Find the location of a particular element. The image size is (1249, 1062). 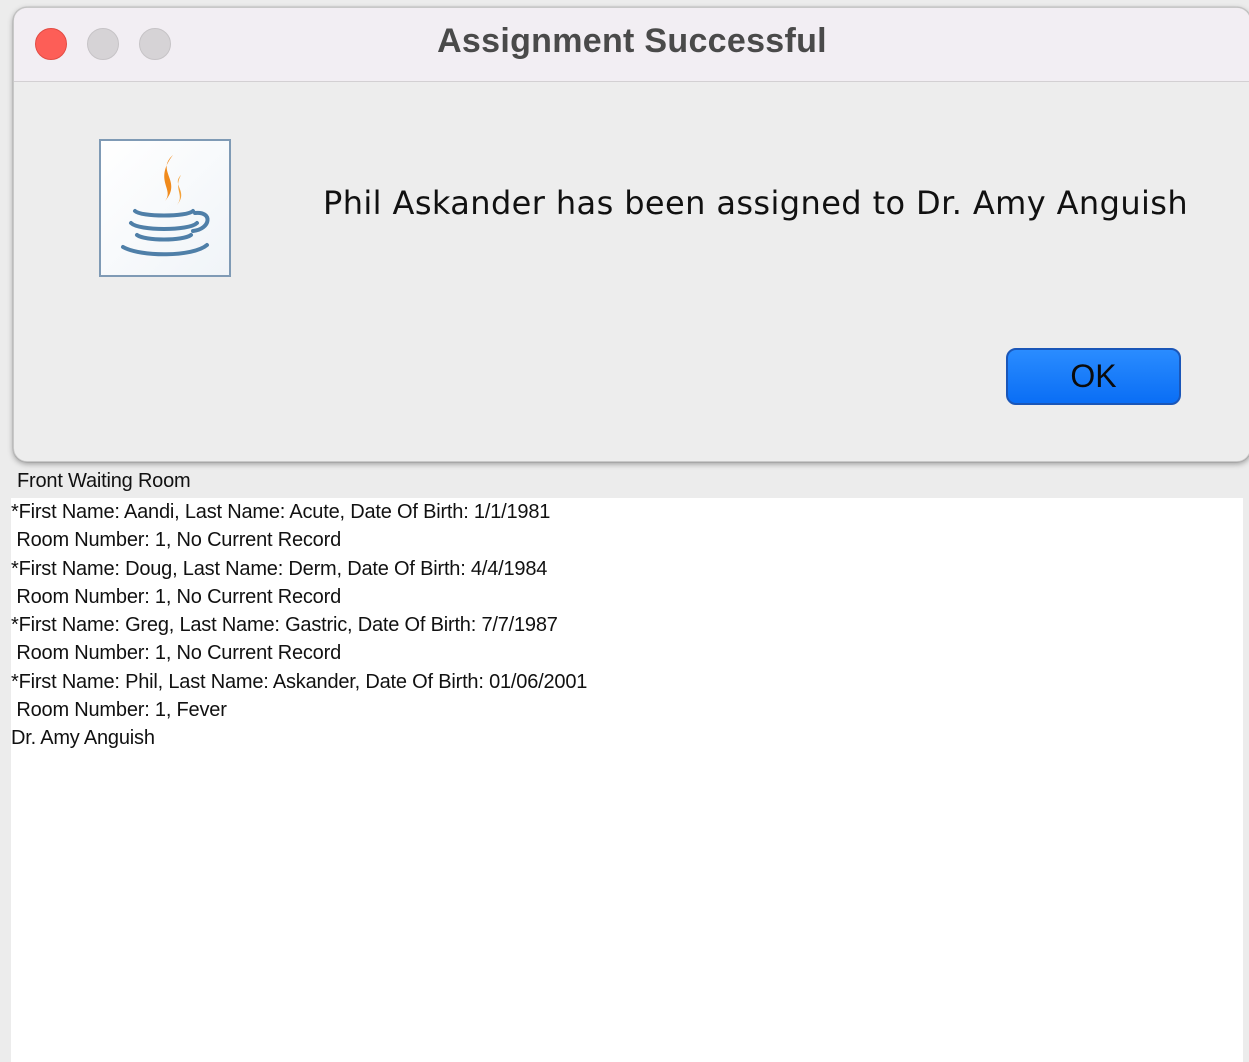

text-line: Dr. Amy Anguish is located at coordinates (83, 738).